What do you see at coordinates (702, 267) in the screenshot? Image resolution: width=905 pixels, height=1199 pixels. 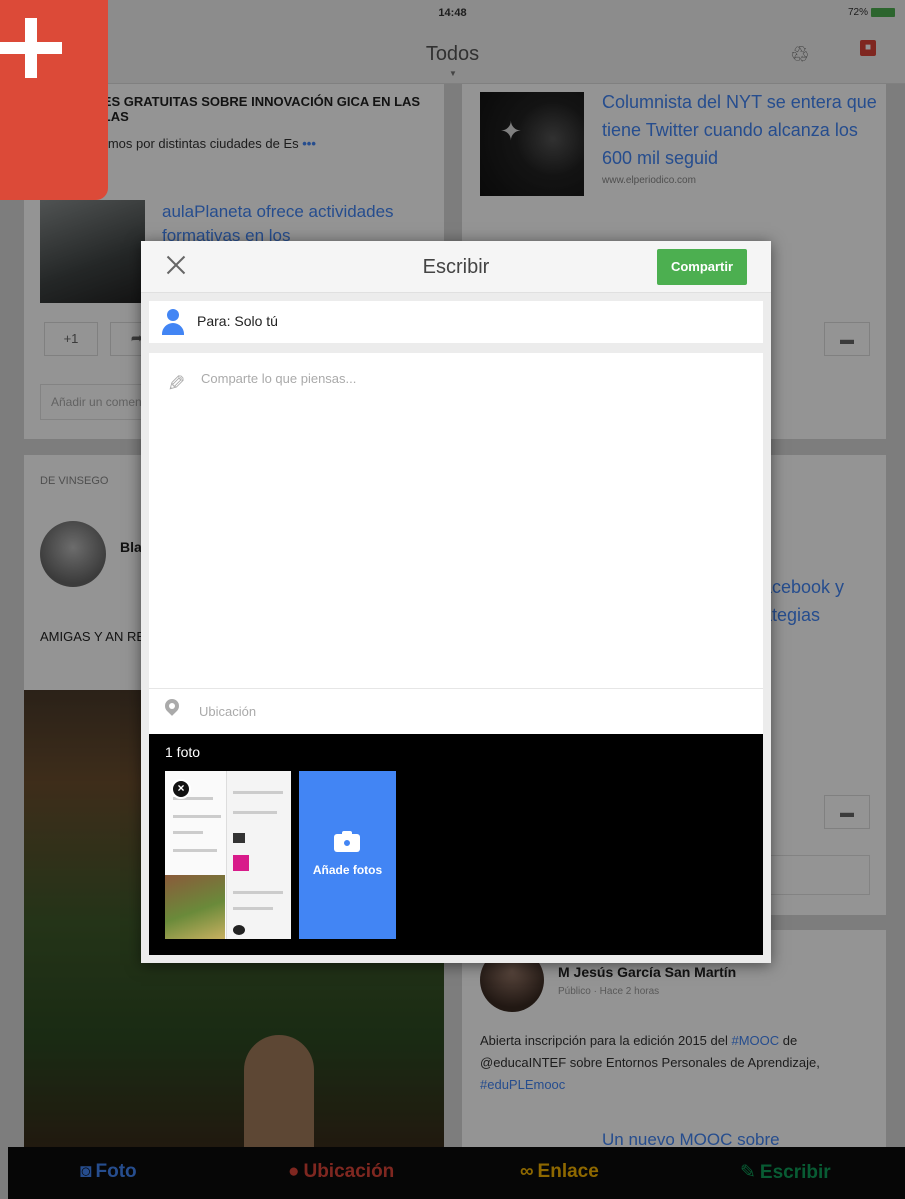 I see `share-button: Compartir` at bounding box center [702, 267].